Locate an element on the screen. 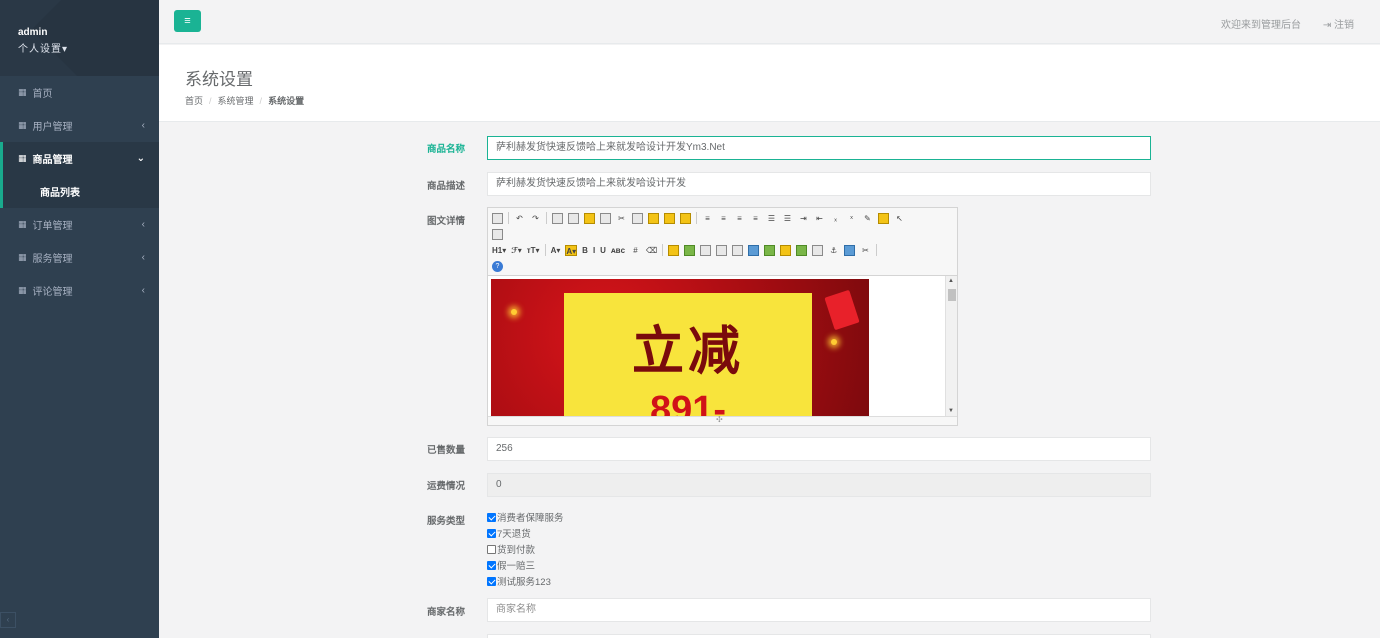  superscript-icon: ˣ is located at coordinates (851, 218).